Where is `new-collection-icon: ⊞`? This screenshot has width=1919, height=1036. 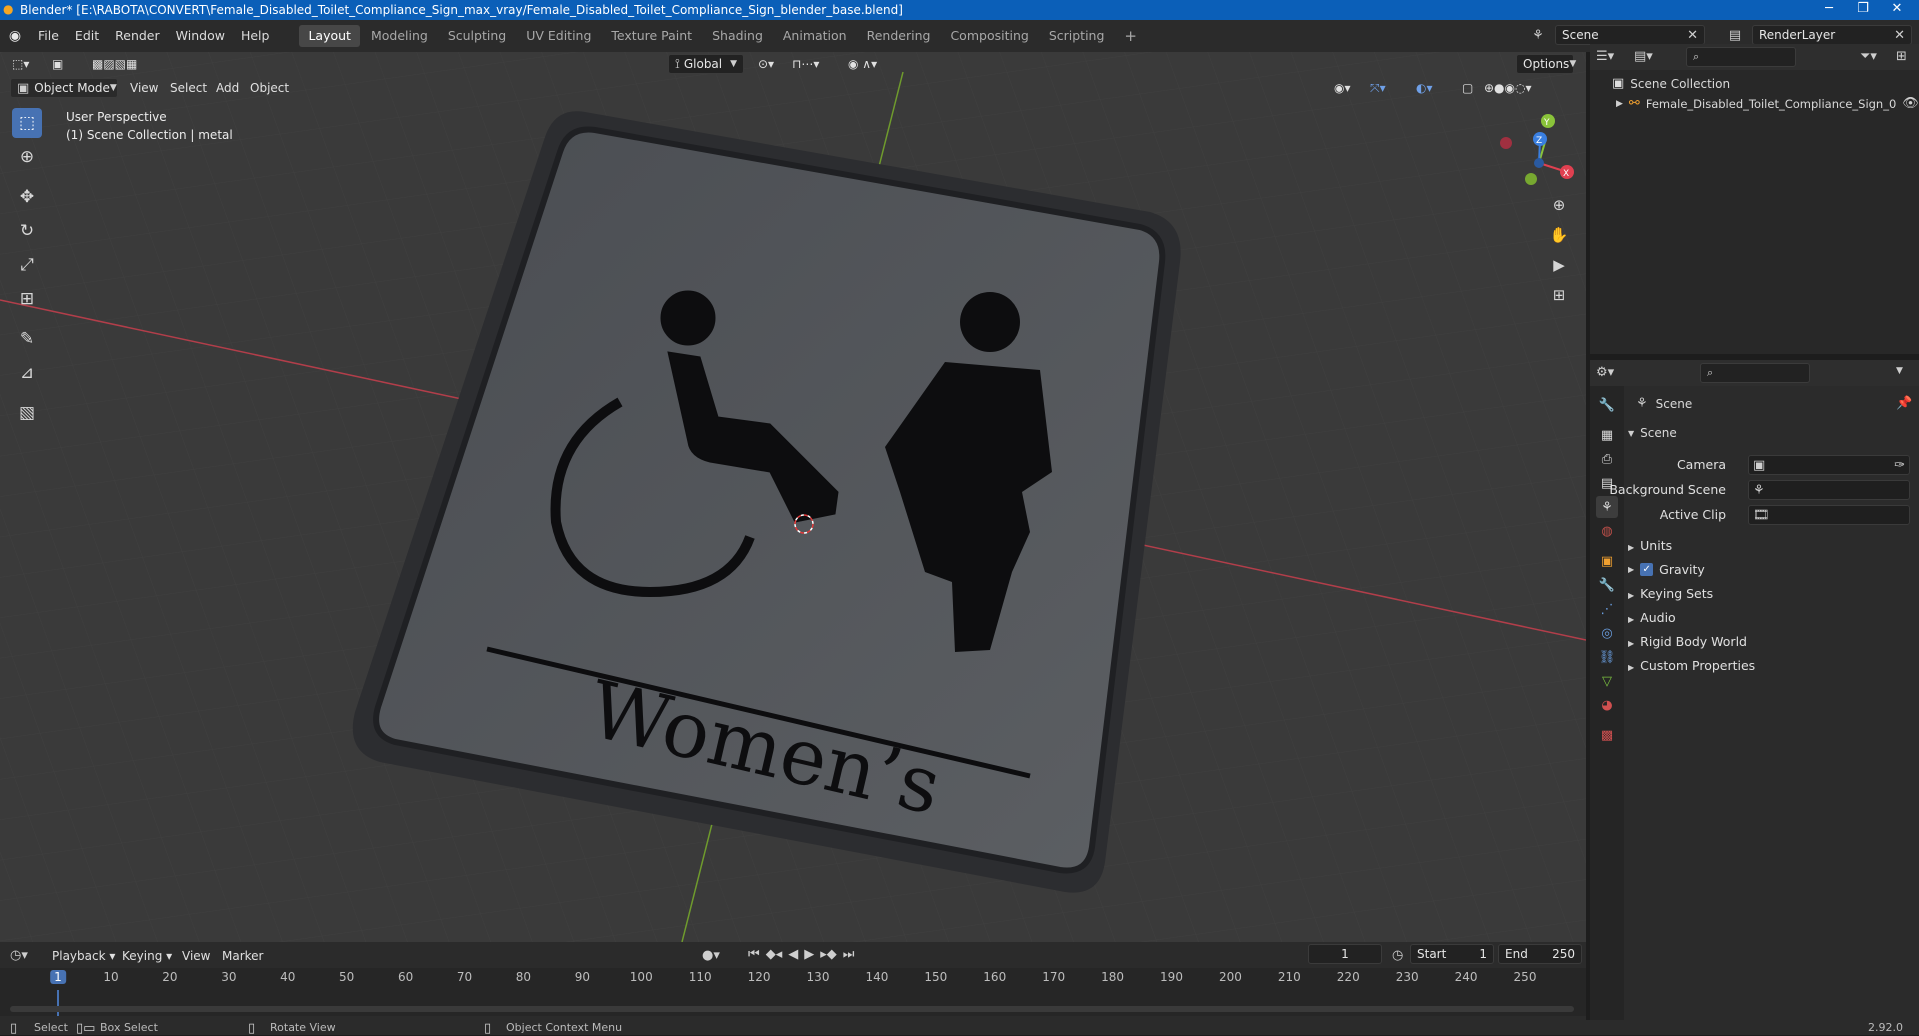 new-collection-icon: ⊞ is located at coordinates (1901, 56).